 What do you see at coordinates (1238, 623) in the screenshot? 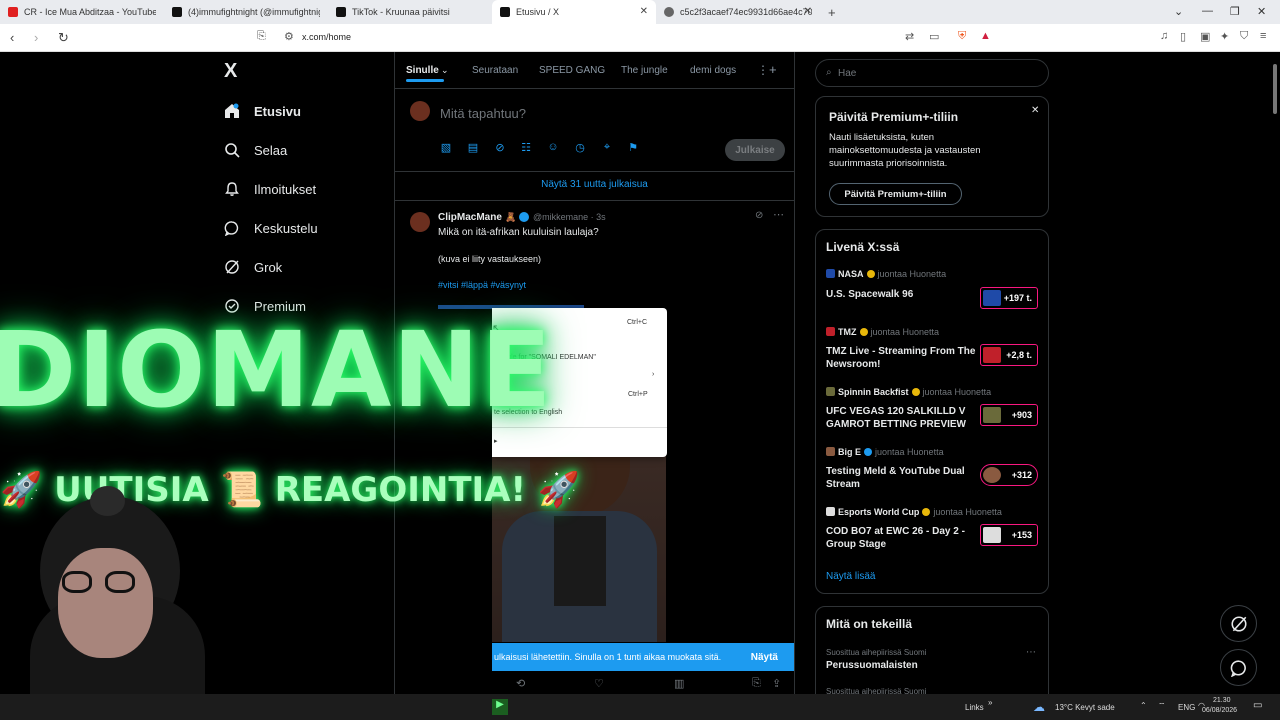
I see `grok-fab-button` at bounding box center [1238, 623].